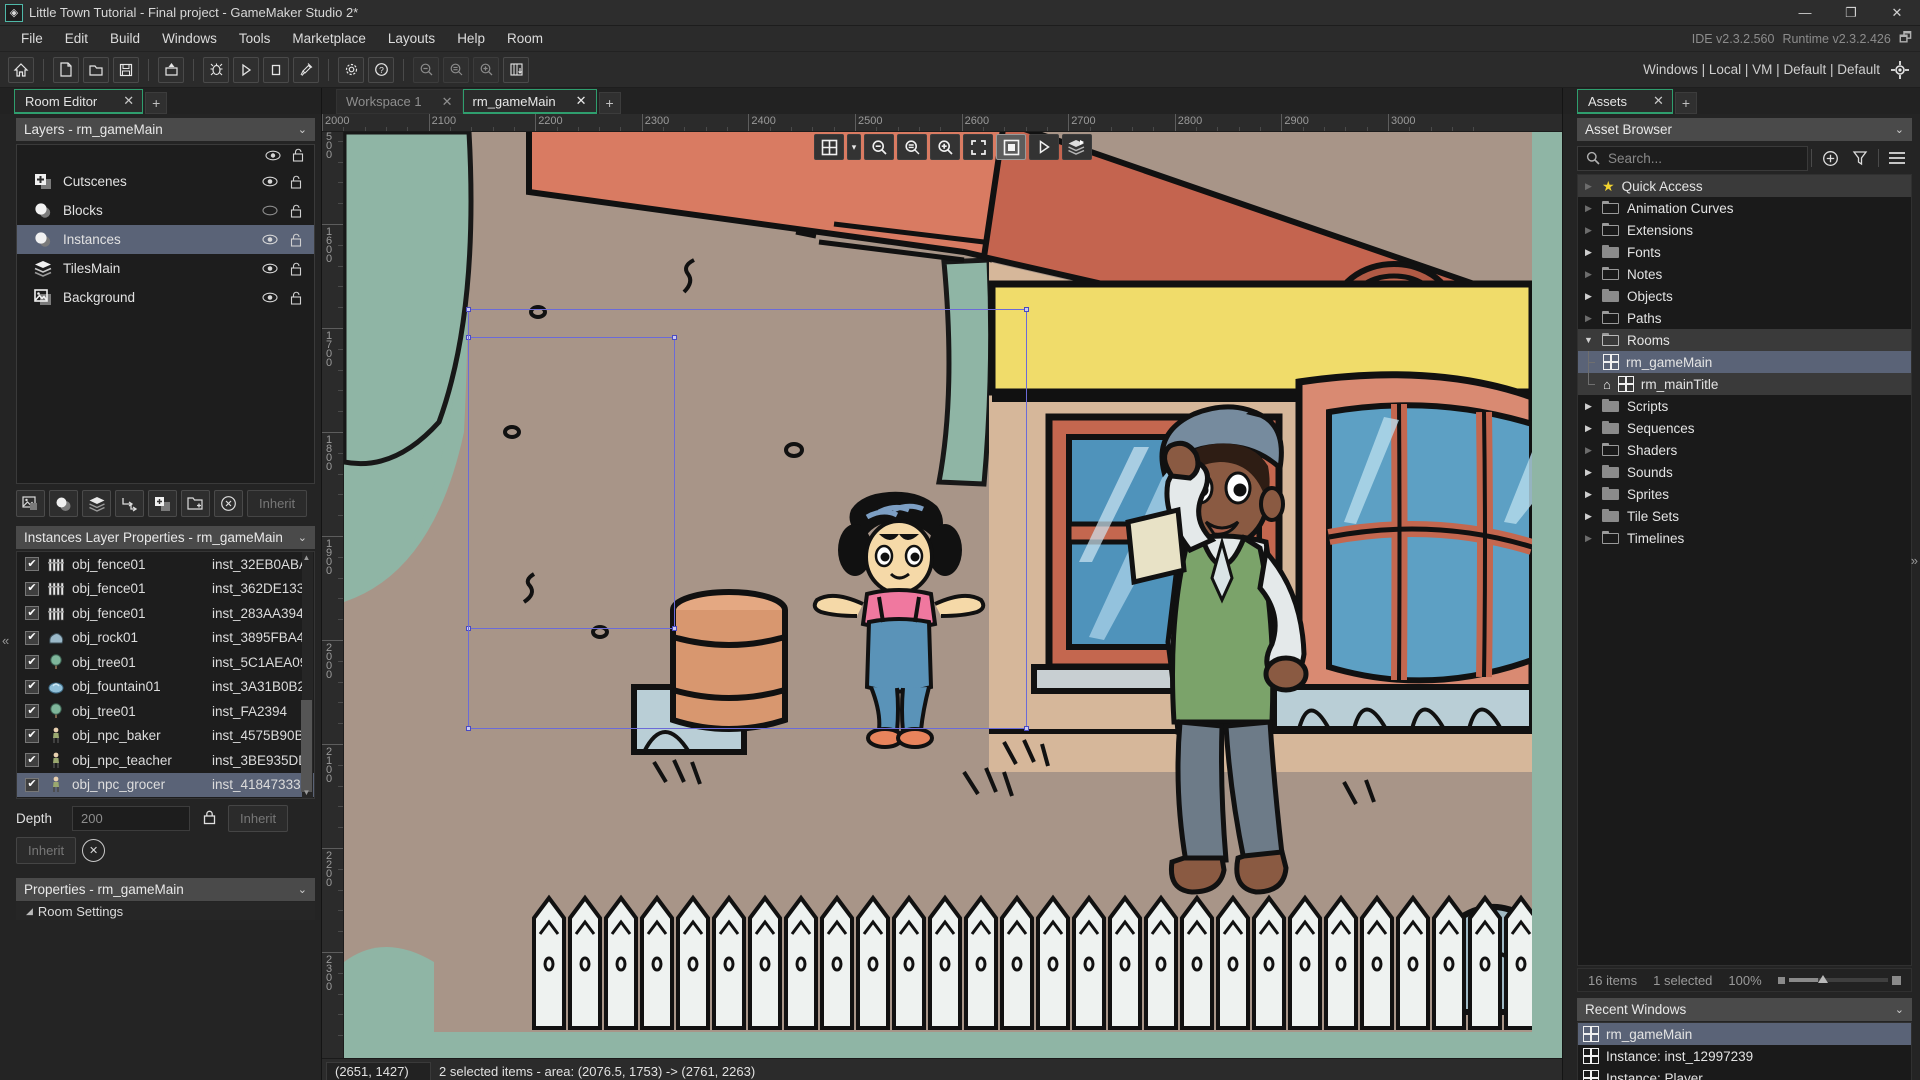 Image resolution: width=1920 pixels, height=1080 pixels. I want to click on run-icon, so click(246, 69).